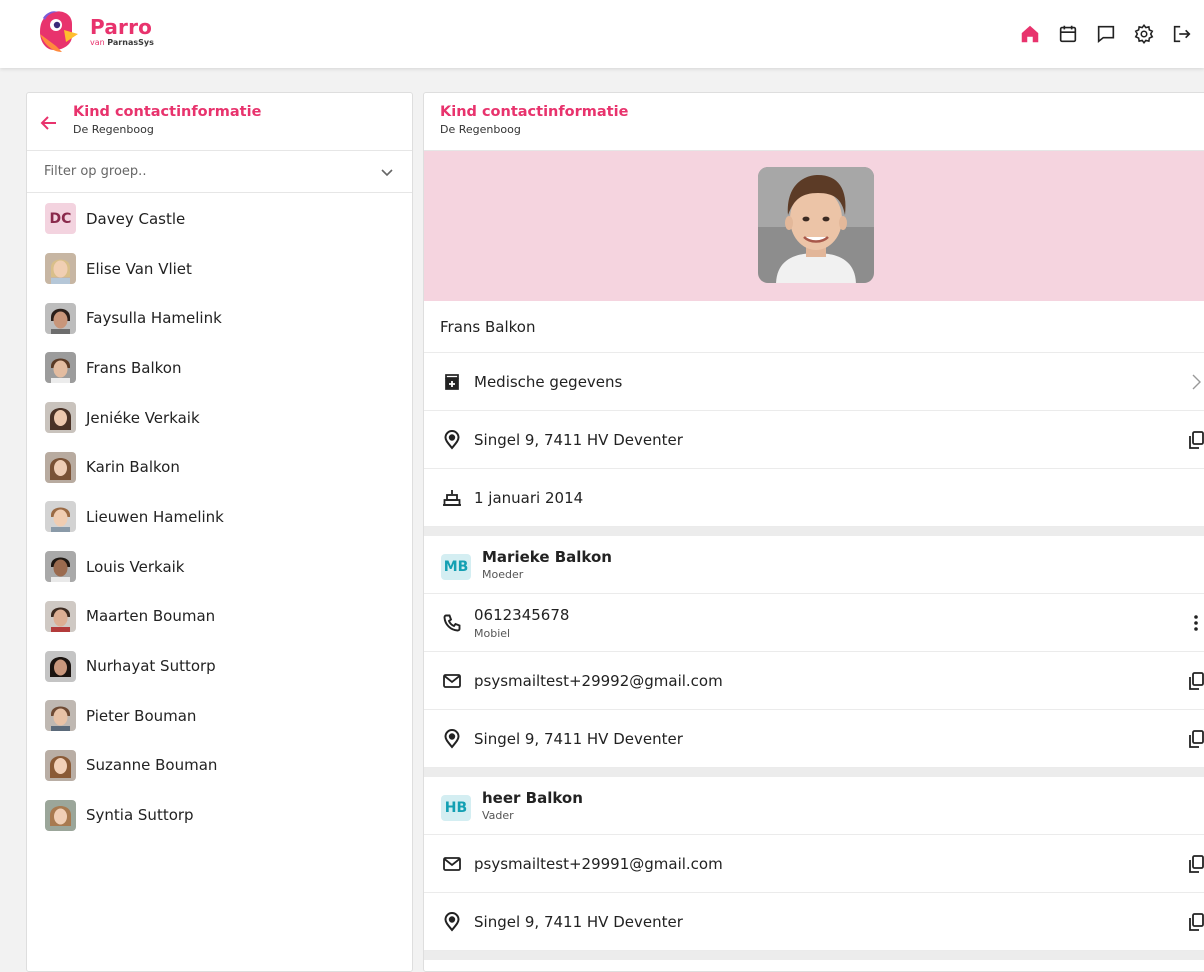  I want to click on child-name: Maarten Bouman, so click(151, 616).